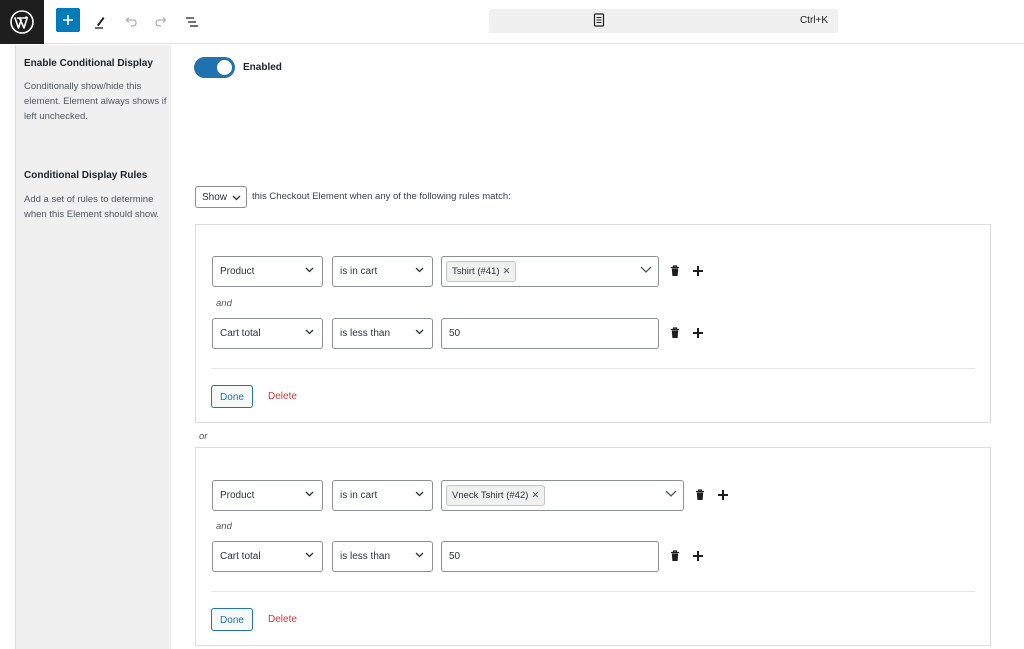 The width and height of the screenshot is (1024, 649). Describe the element at coordinates (663, 21) in the screenshot. I see `command-palette-bar: Ctrl+K` at that location.